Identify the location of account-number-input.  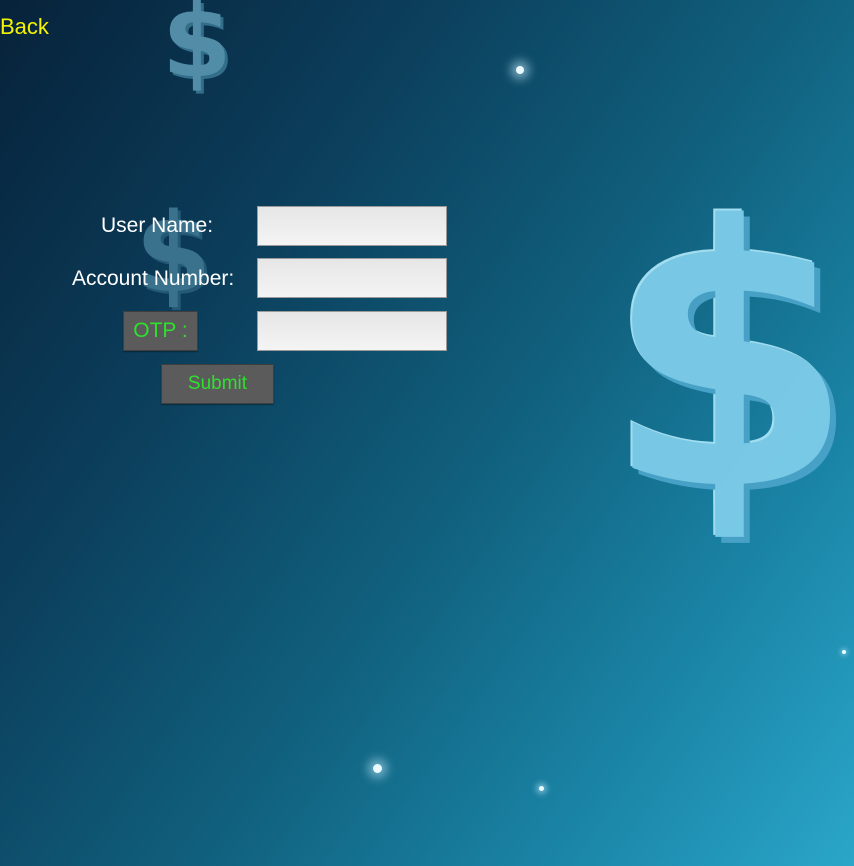
(352, 278).